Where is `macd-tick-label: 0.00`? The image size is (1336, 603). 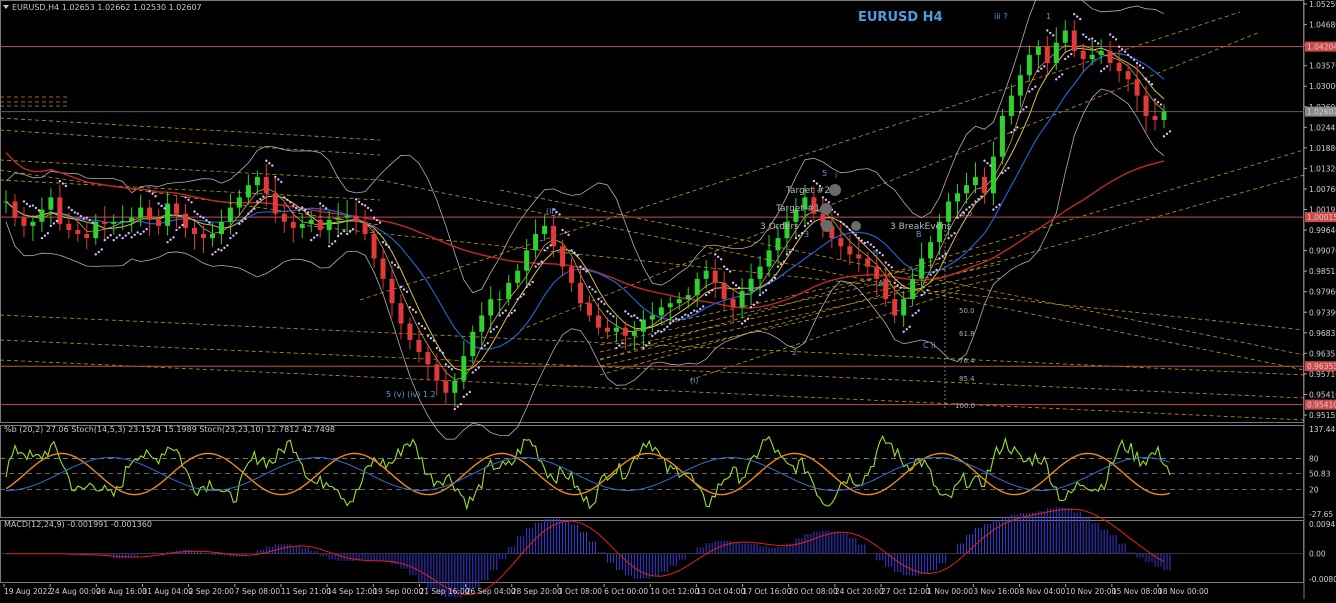 macd-tick-label: 0.00 is located at coordinates (1317, 554).